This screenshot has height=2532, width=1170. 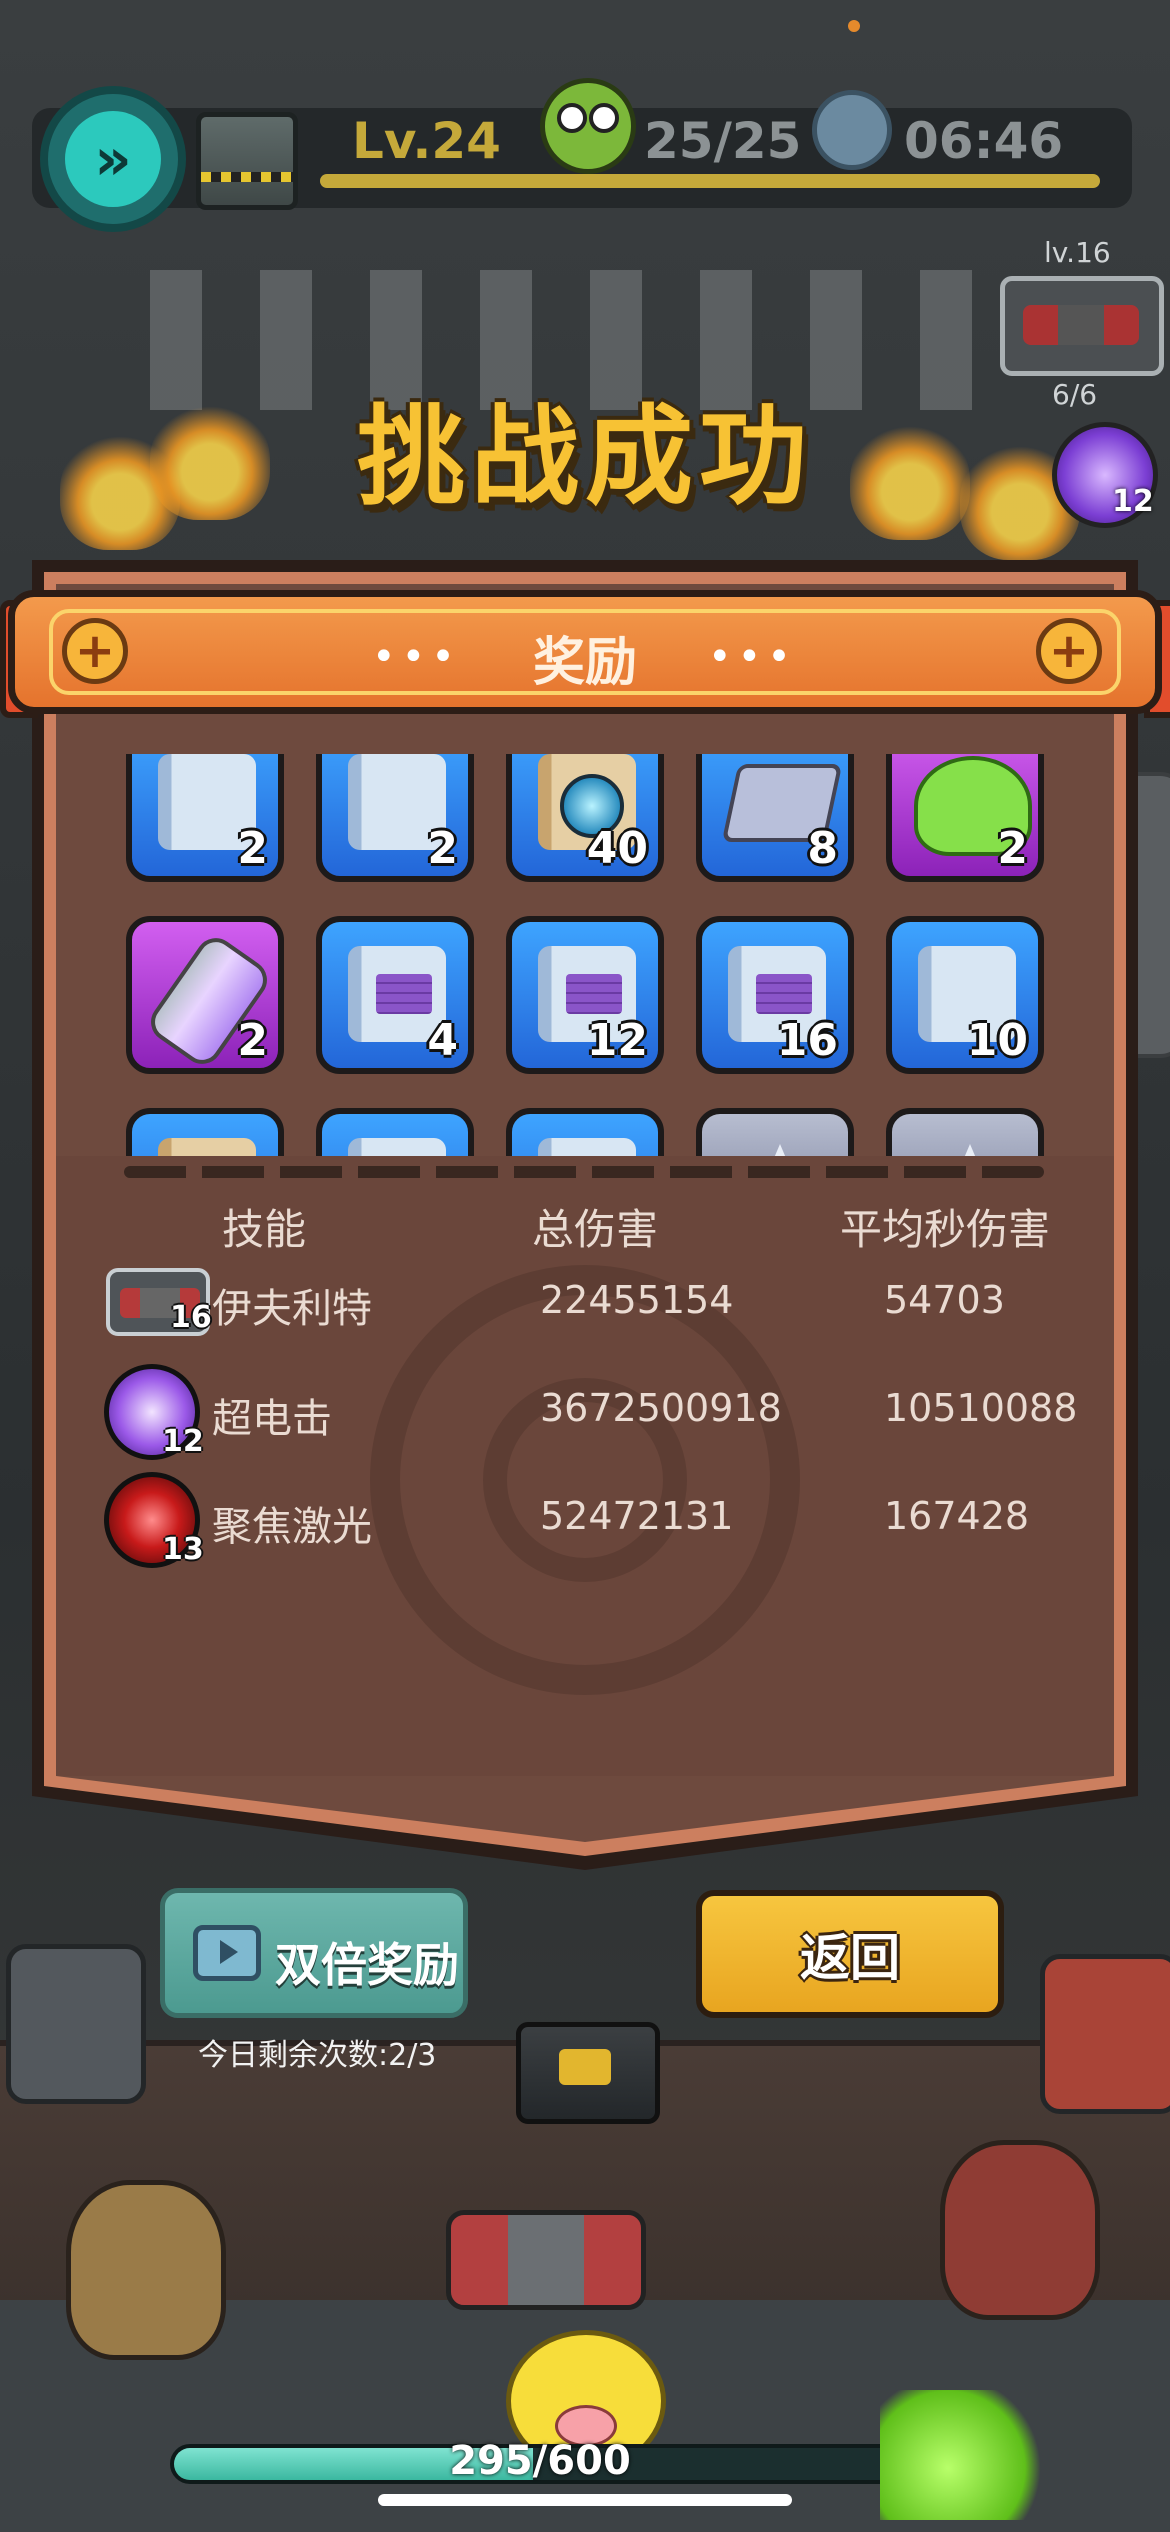 What do you see at coordinates (965, 2455) in the screenshot?
I see `gem-pile-icon` at bounding box center [965, 2455].